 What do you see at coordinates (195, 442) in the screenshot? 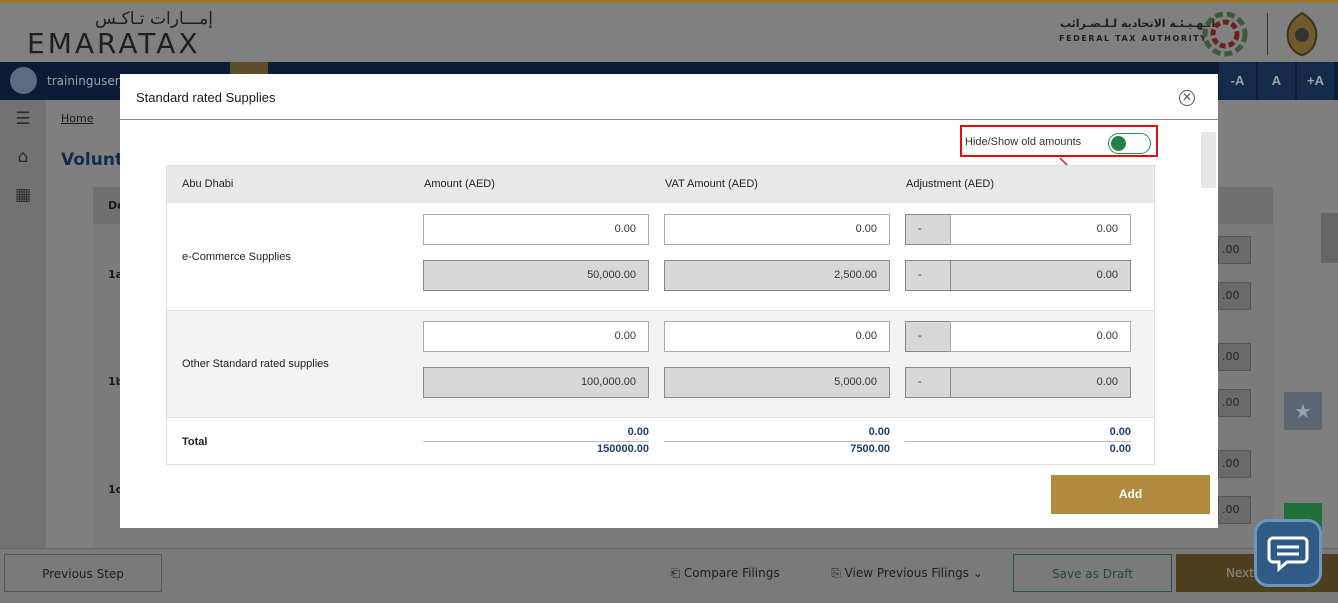
I see `total-label: Total` at bounding box center [195, 442].